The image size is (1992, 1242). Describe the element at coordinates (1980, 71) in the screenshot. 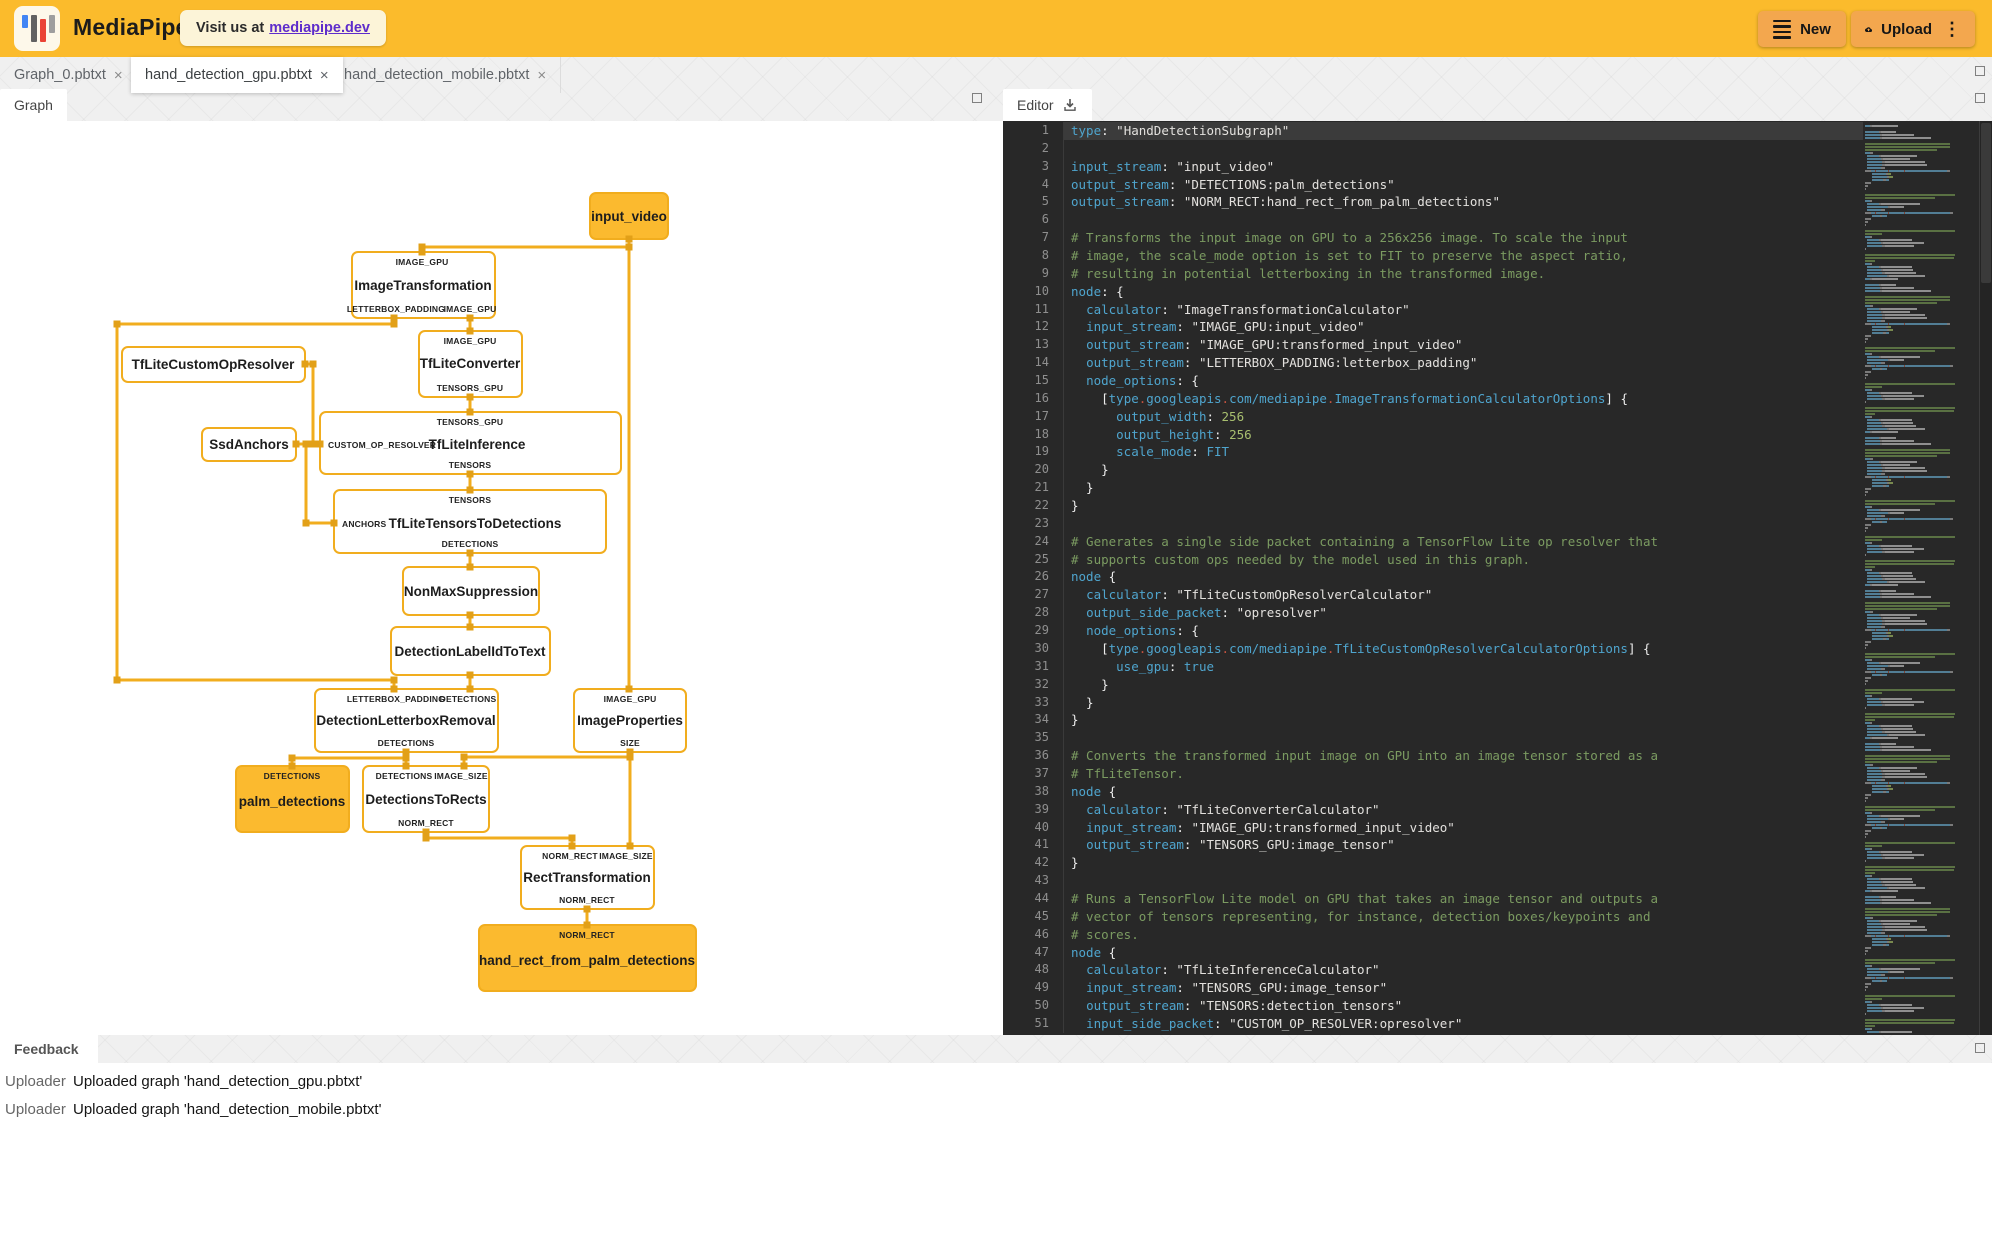

I see `maximize-icon` at that location.